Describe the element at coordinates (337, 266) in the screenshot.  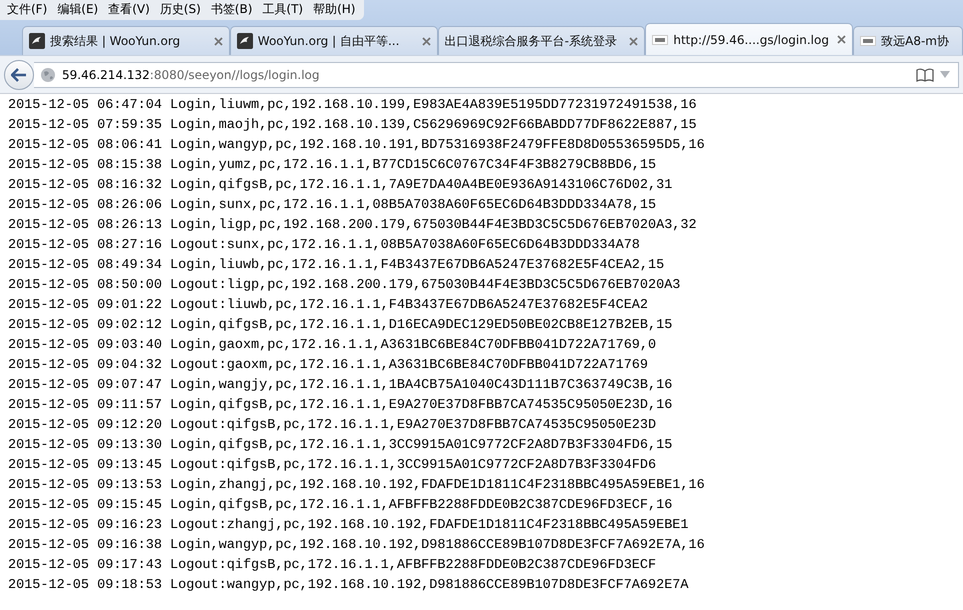
I see `log-line: 2015-12-05 08:49:34 Login,liuwb,pc,172.16.1.1,F4B3437E67DB6A5247E37682E5F4CEA2,15` at that location.